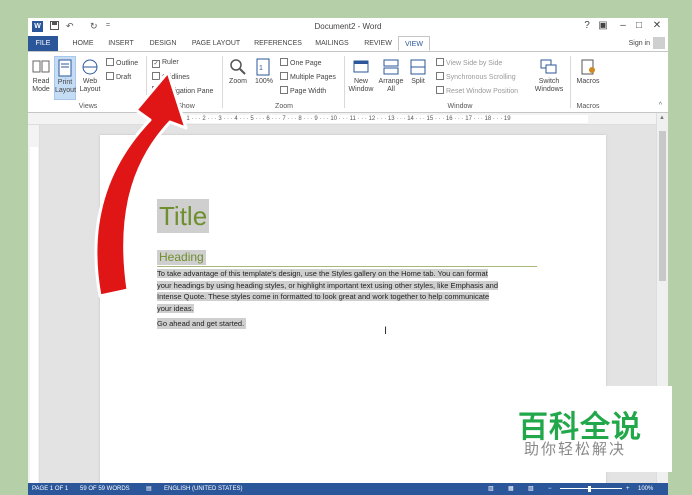 The image size is (692, 495). What do you see at coordinates (418, 81) in the screenshot?
I see `split-label: Split` at bounding box center [418, 81].